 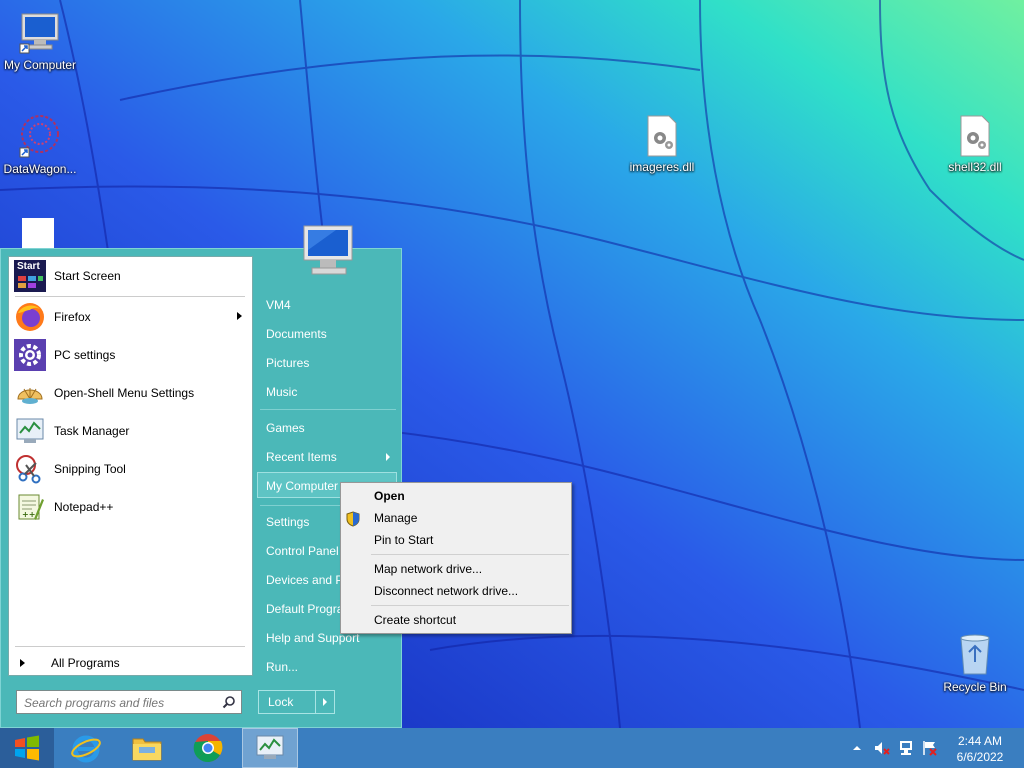 What do you see at coordinates (857, 748) in the screenshot?
I see `show-hidden-icons-chevron-icon` at bounding box center [857, 748].